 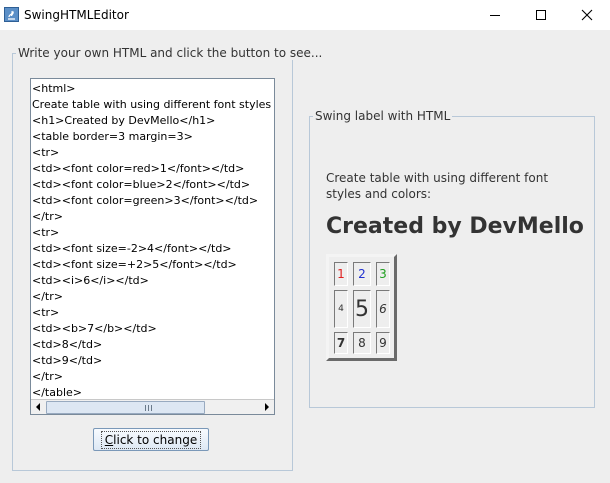 I want to click on editor-line: <td><font size=+2>5</font></td>, so click(x=134, y=264).